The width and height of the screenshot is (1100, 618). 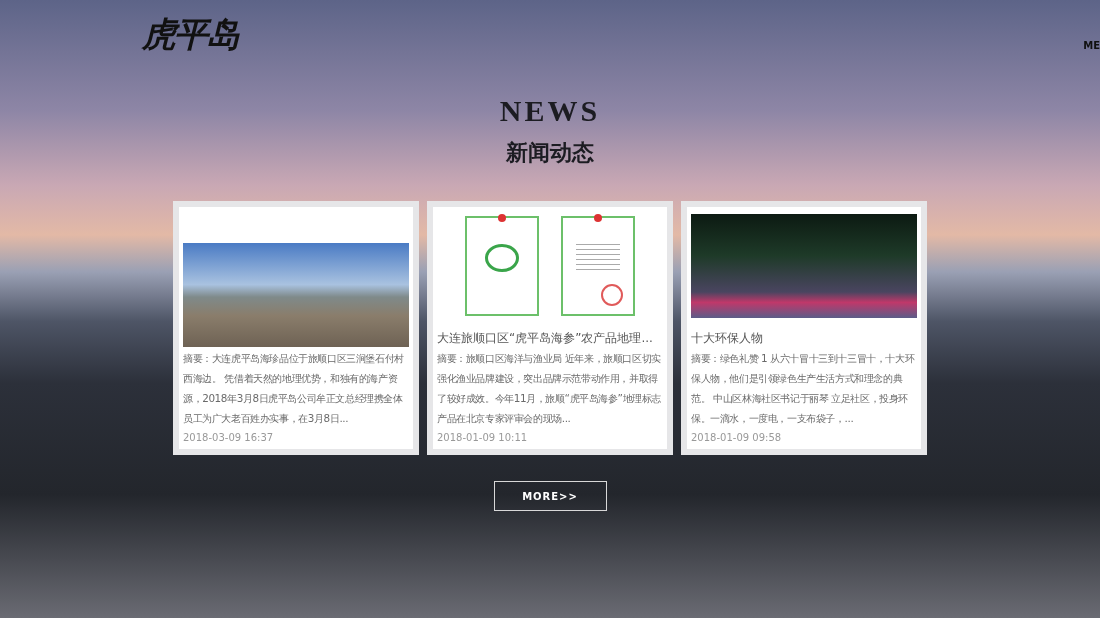 What do you see at coordinates (1091, 45) in the screenshot?
I see `menu-link: ME` at bounding box center [1091, 45].